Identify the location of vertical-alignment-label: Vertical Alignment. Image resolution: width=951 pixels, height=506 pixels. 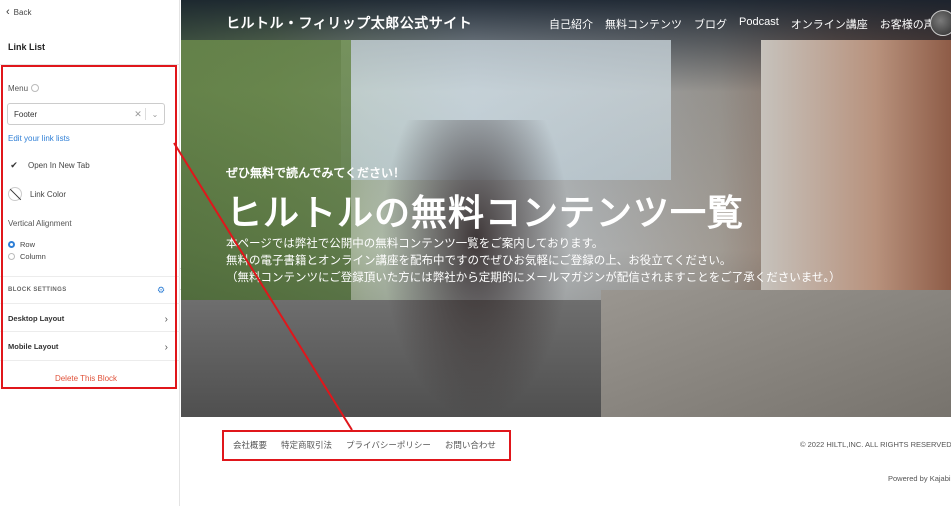
(40, 223).